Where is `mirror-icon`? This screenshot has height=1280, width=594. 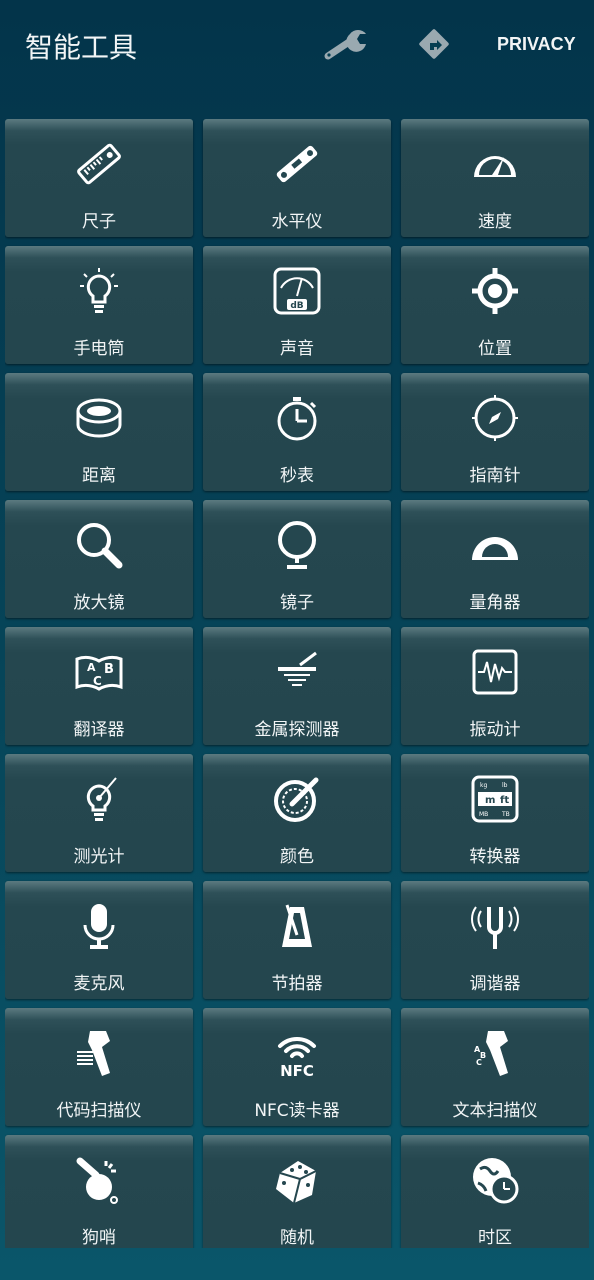 mirror-icon is located at coordinates (297, 545).